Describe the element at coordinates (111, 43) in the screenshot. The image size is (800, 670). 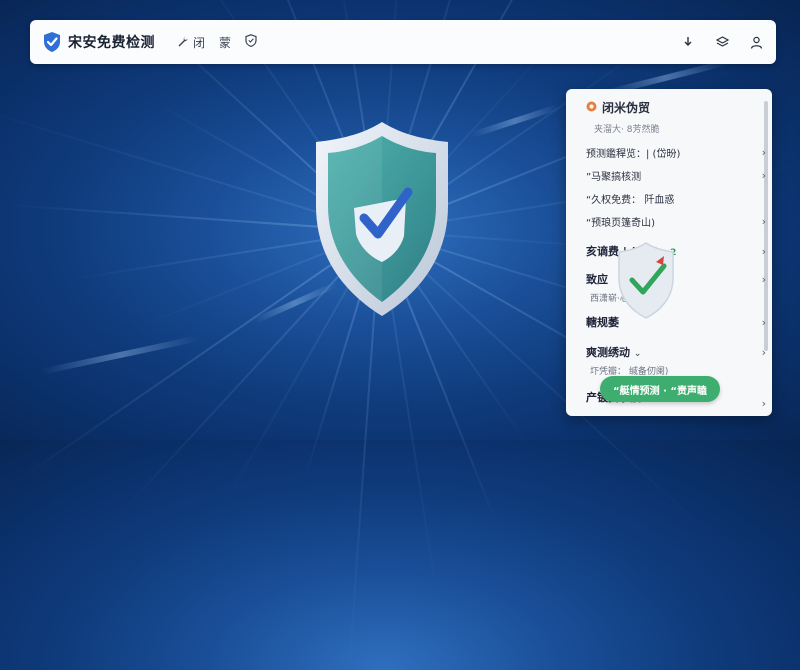
I see `app-title: 宋安免费检测` at that location.